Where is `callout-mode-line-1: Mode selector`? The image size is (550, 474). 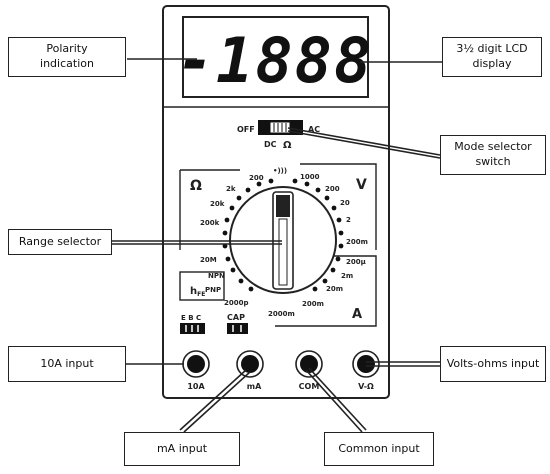 callout-mode-line-1: Mode selector is located at coordinates (493, 147).